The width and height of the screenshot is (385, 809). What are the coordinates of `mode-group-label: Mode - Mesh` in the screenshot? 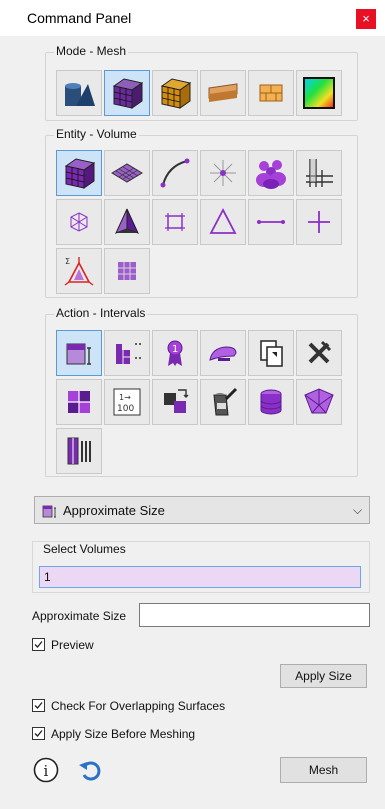 It's located at (91, 51).